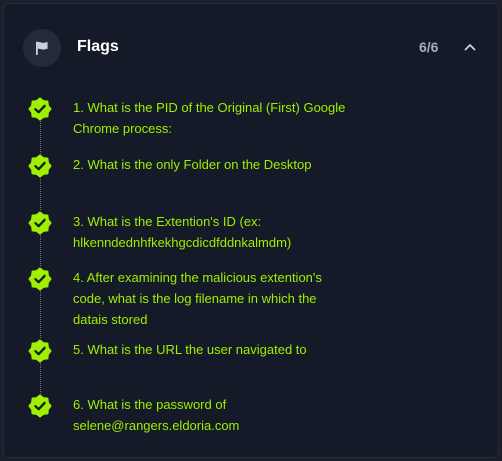  What do you see at coordinates (150, 404) in the screenshot?
I see `flag-question-line: 6. What is the password of` at bounding box center [150, 404].